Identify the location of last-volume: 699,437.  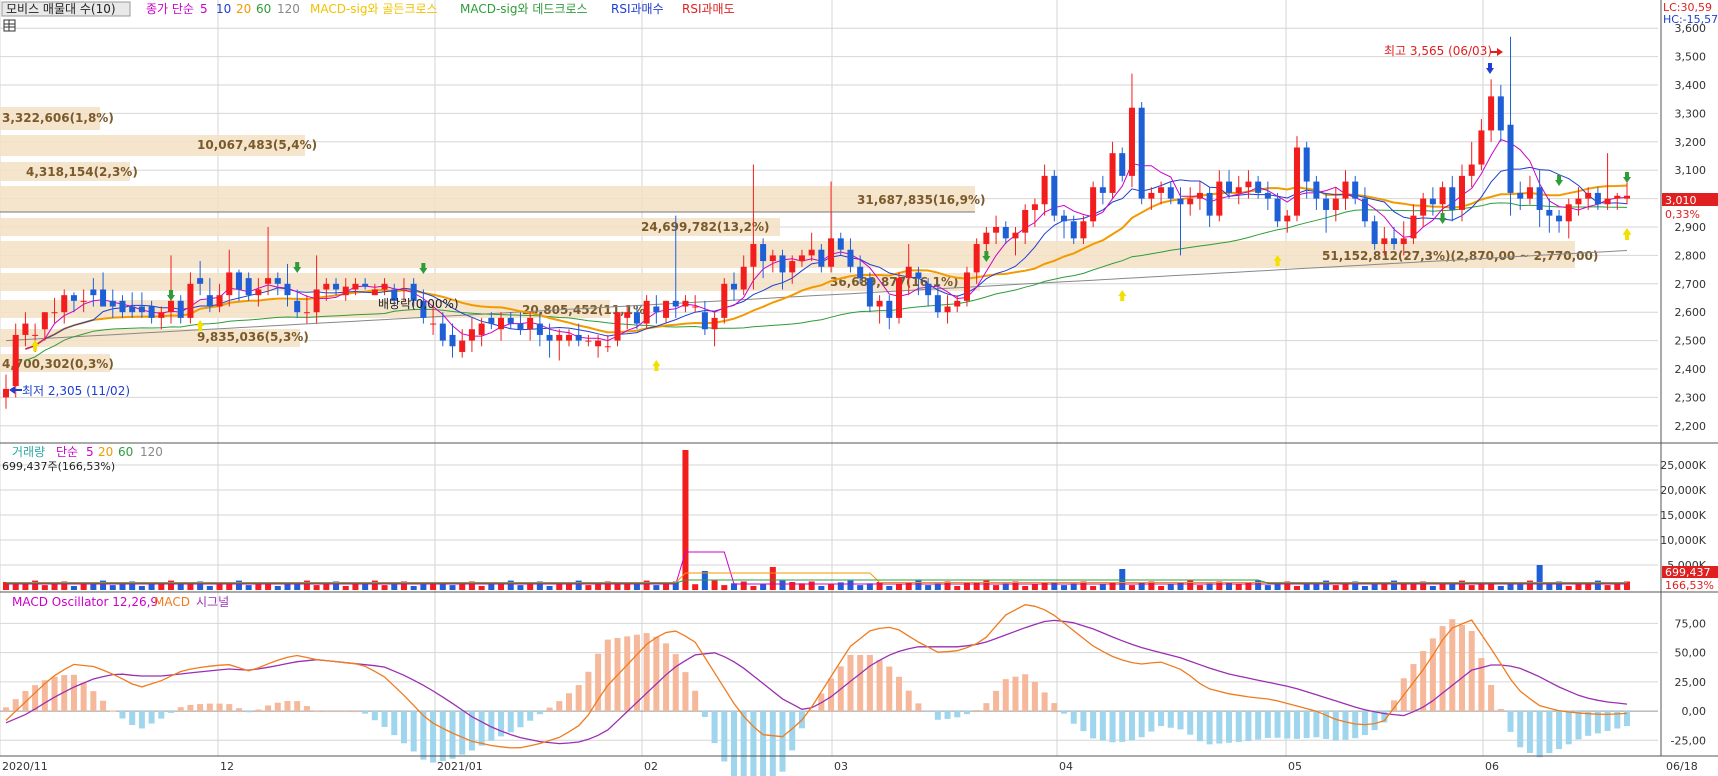
(1688, 572).